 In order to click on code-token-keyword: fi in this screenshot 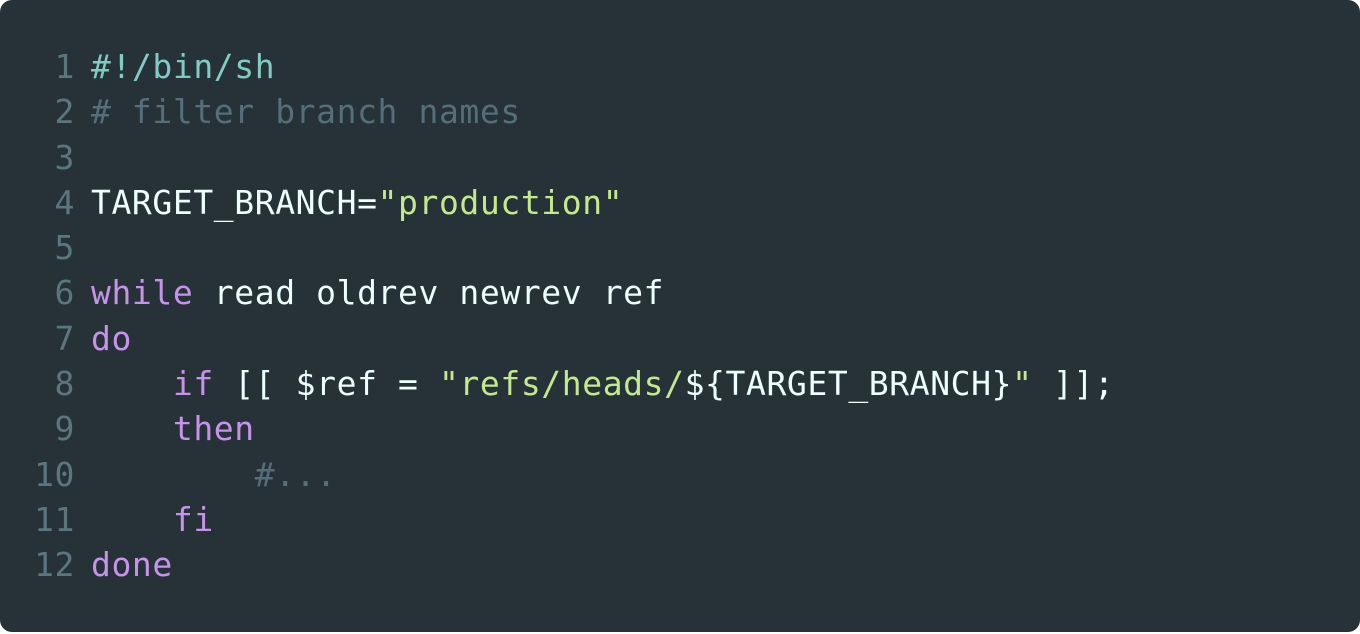, I will do `click(193, 519)`.